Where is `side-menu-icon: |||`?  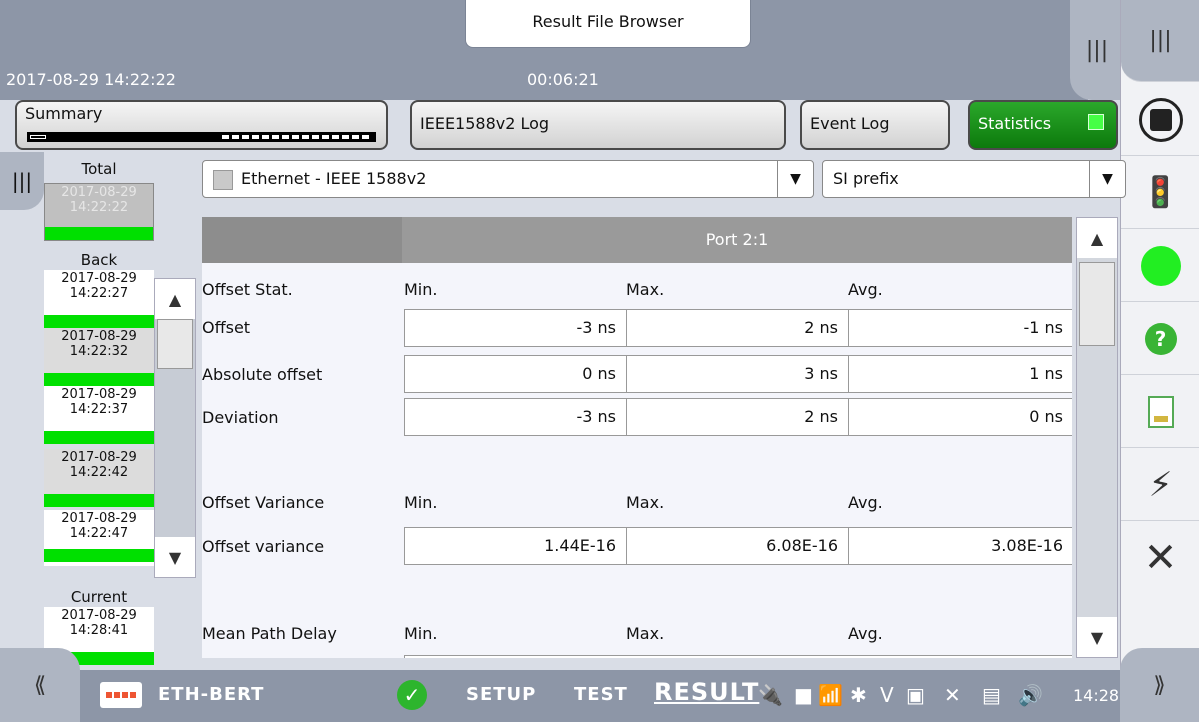 side-menu-icon: ||| is located at coordinates (1160, 41).